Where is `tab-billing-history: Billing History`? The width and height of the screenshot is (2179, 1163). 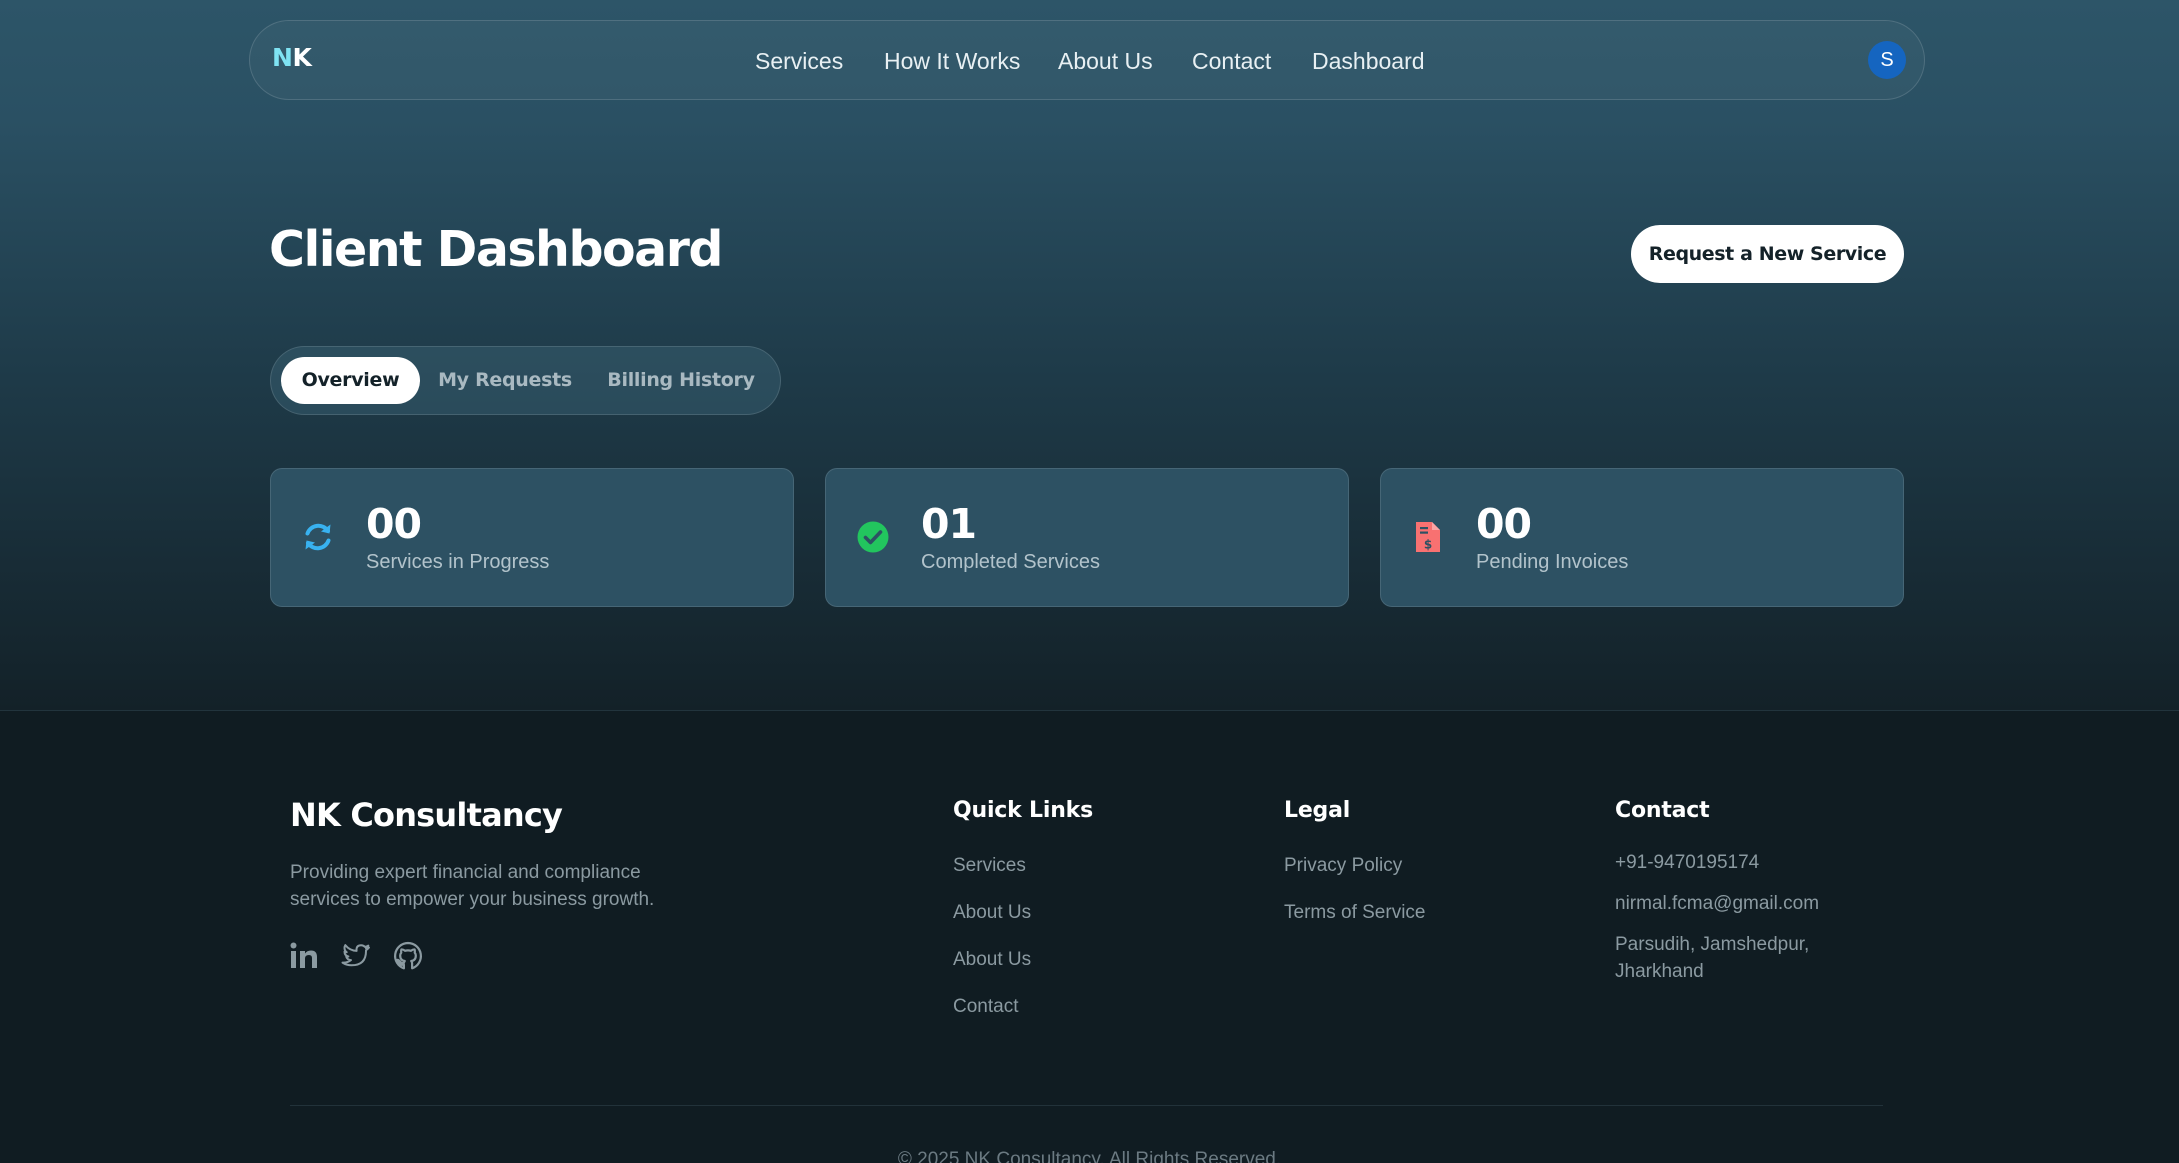
tab-billing-history: Billing History is located at coordinates (681, 380).